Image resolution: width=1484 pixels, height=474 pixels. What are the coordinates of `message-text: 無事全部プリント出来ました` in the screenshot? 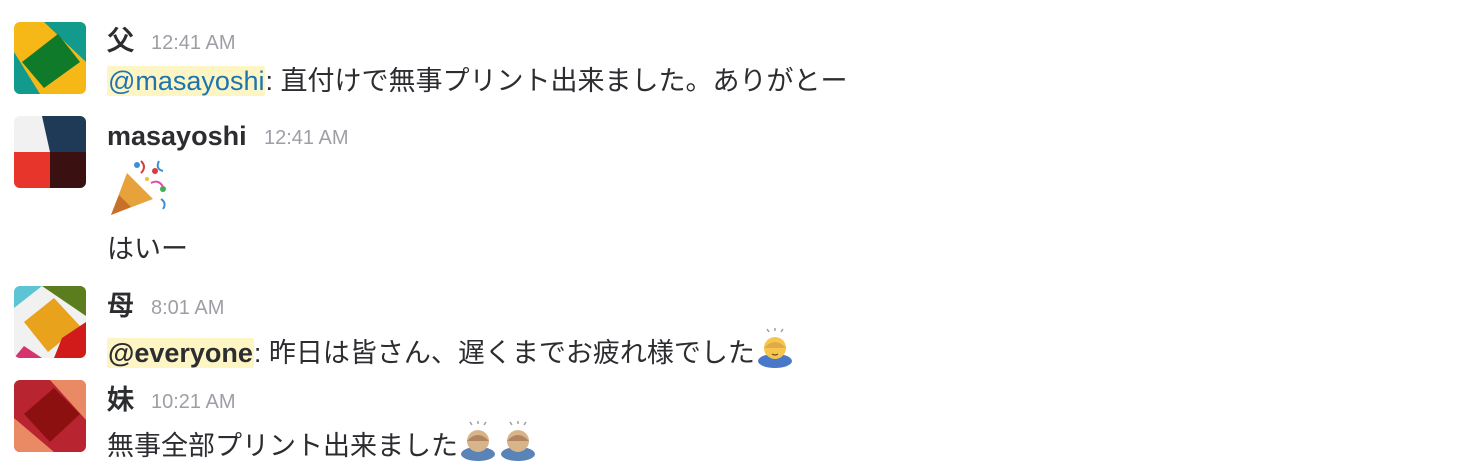 It's located at (322, 442).